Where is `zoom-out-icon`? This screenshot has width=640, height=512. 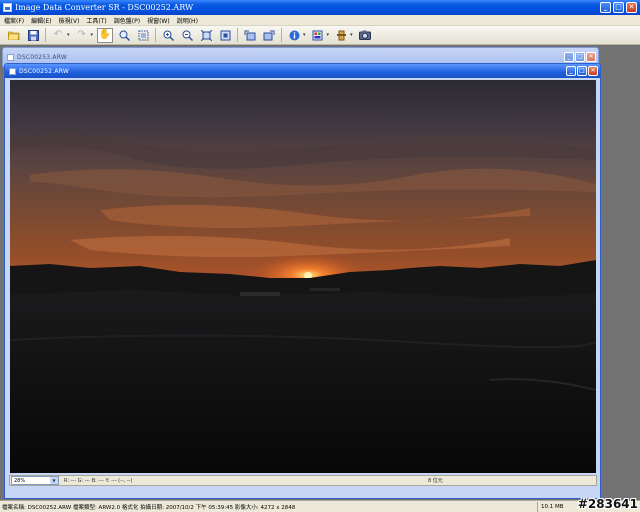
zoom-out-icon is located at coordinates (187, 35).